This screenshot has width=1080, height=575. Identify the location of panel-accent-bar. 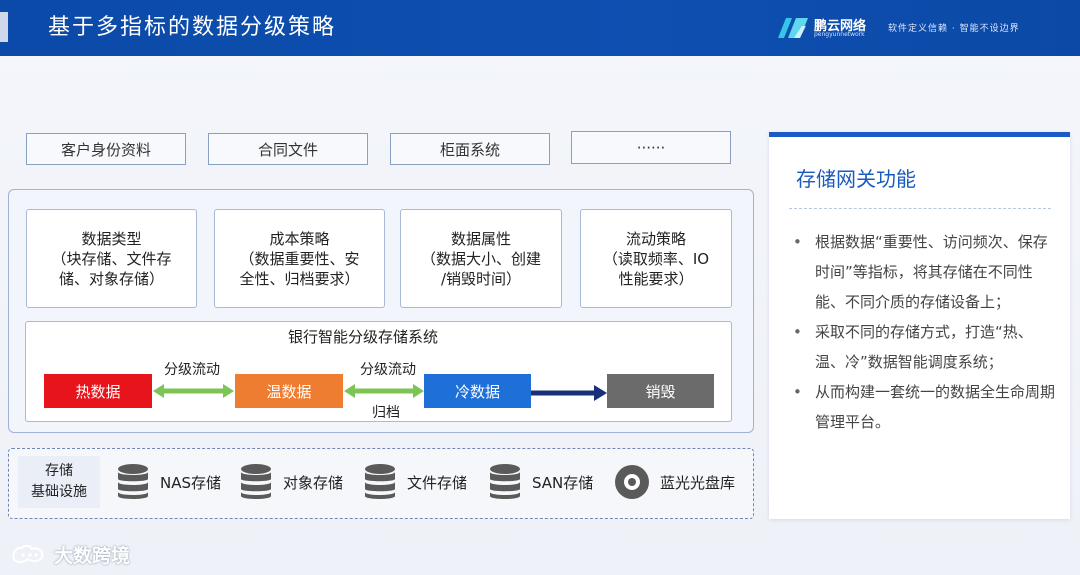
(919, 134).